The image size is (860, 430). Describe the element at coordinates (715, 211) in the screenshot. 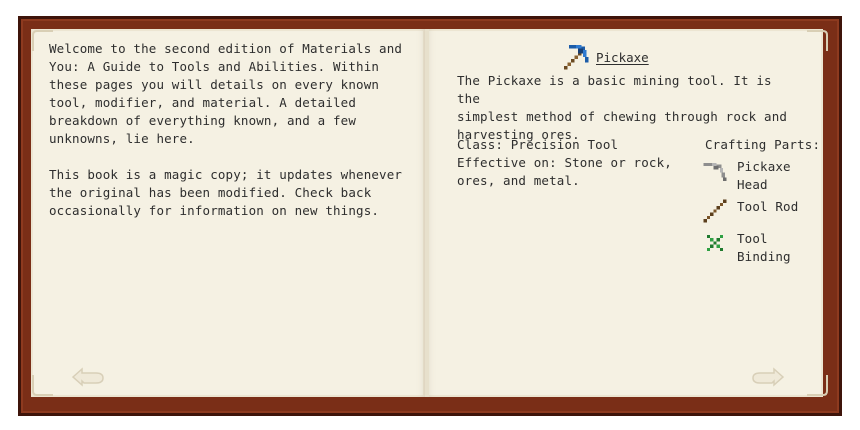

I see `tool-rod-icon` at that location.